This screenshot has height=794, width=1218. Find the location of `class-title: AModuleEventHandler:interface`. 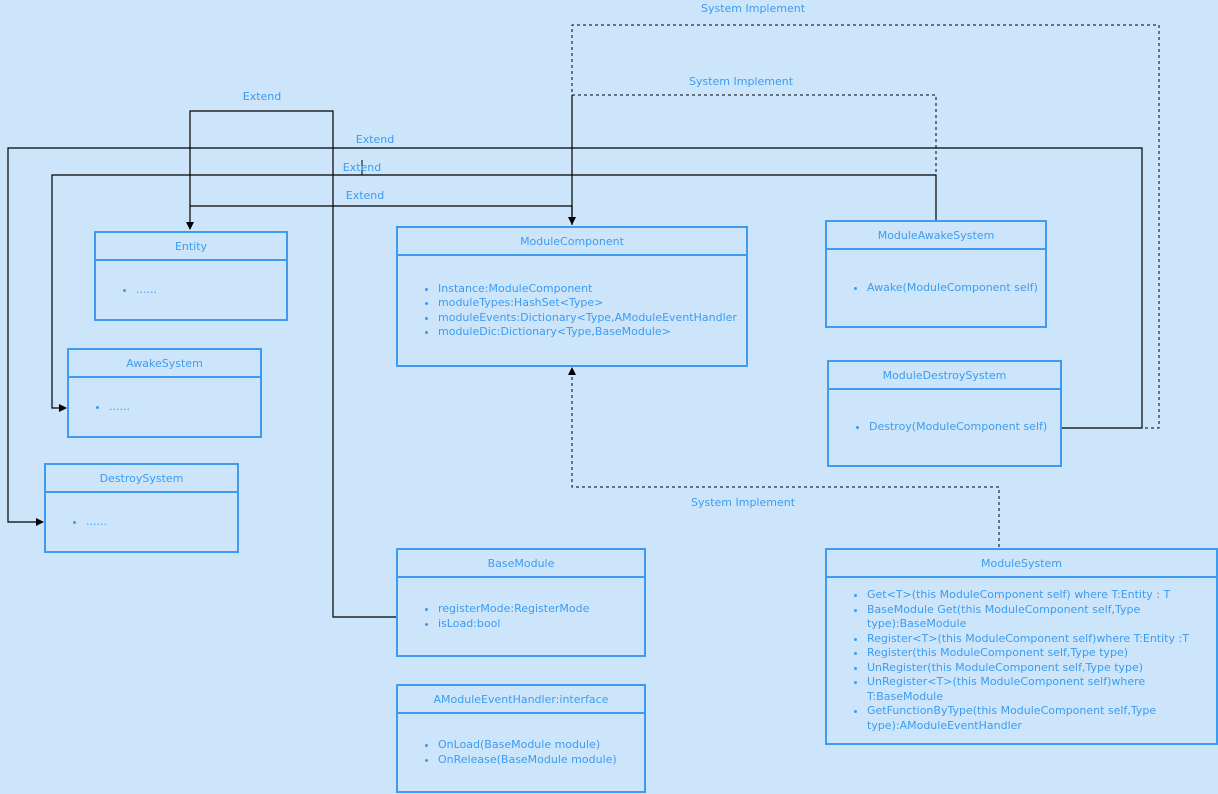

class-title: AModuleEventHandler:interface is located at coordinates (521, 700).